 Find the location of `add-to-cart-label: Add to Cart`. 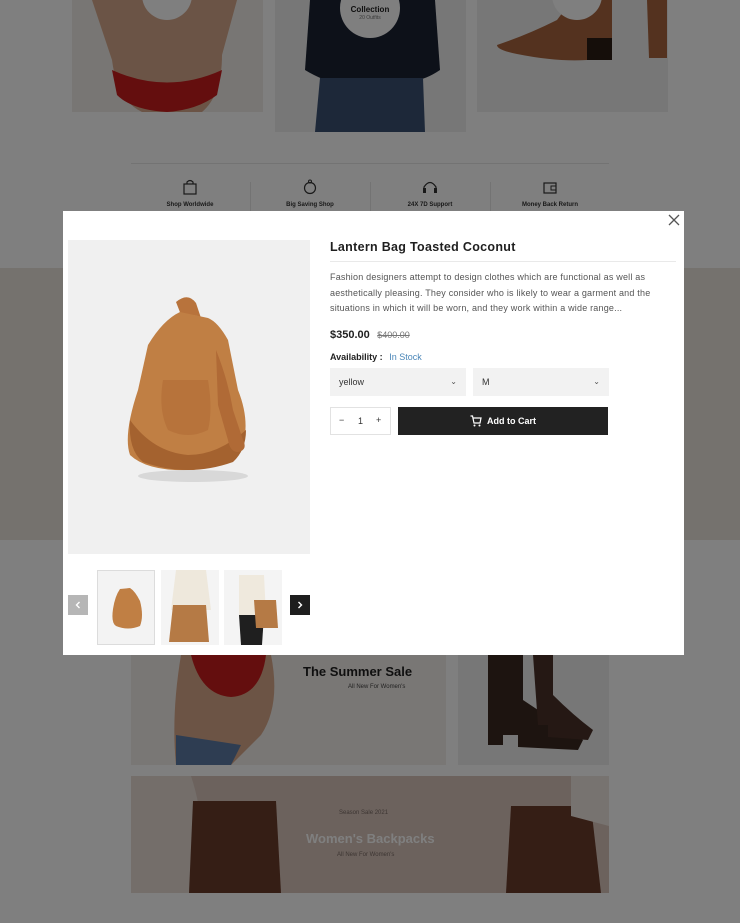

add-to-cart-label: Add to Cart is located at coordinates (511, 420).